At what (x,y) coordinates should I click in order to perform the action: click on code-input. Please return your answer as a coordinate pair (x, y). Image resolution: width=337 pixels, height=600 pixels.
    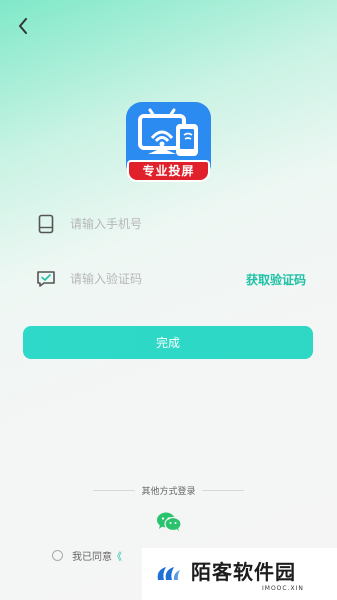
    Looking at the image, I should click on (158, 279).